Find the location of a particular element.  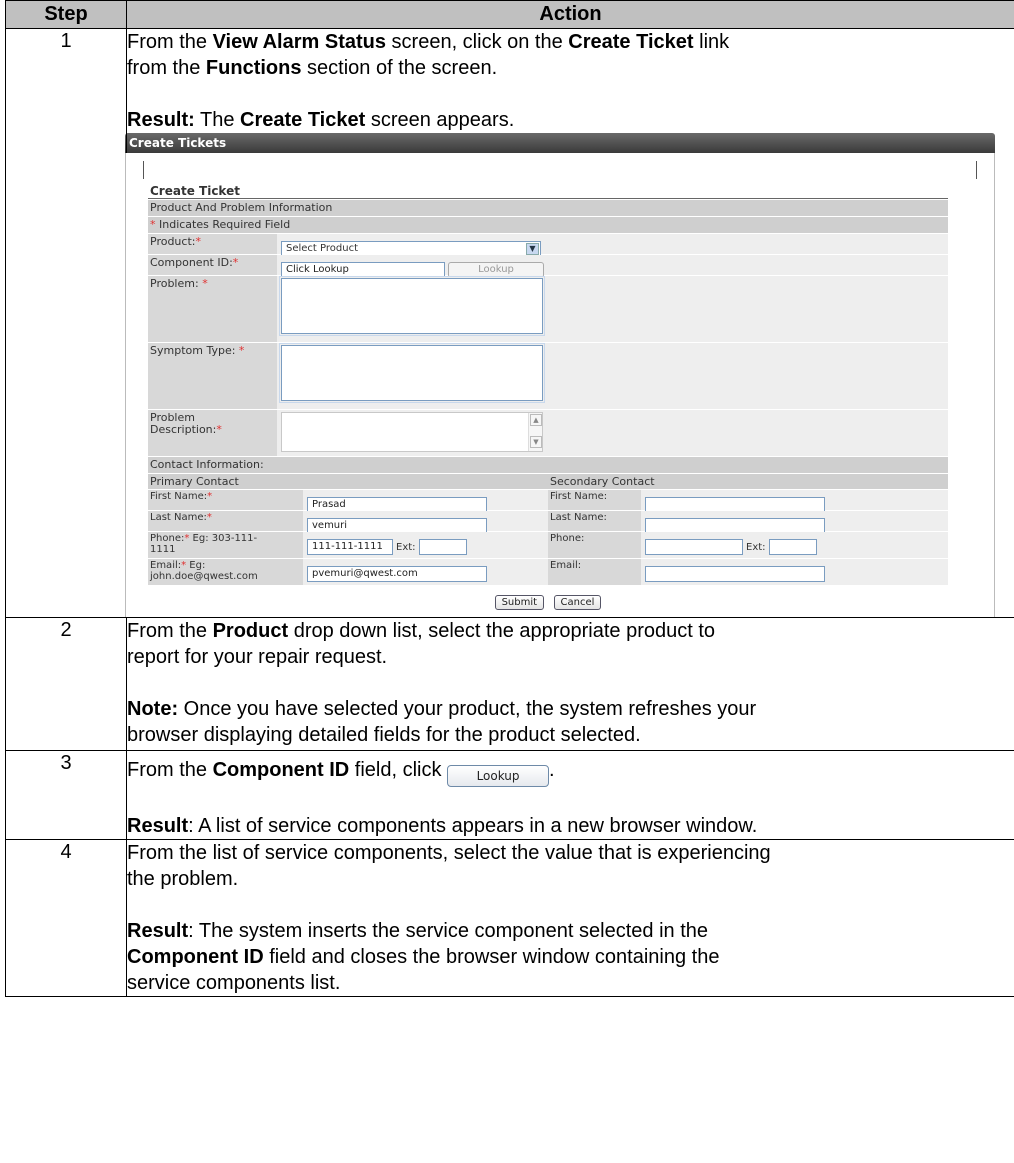

email-label: Email:* Eg: john.doe@qwest.com is located at coordinates (225, 572).